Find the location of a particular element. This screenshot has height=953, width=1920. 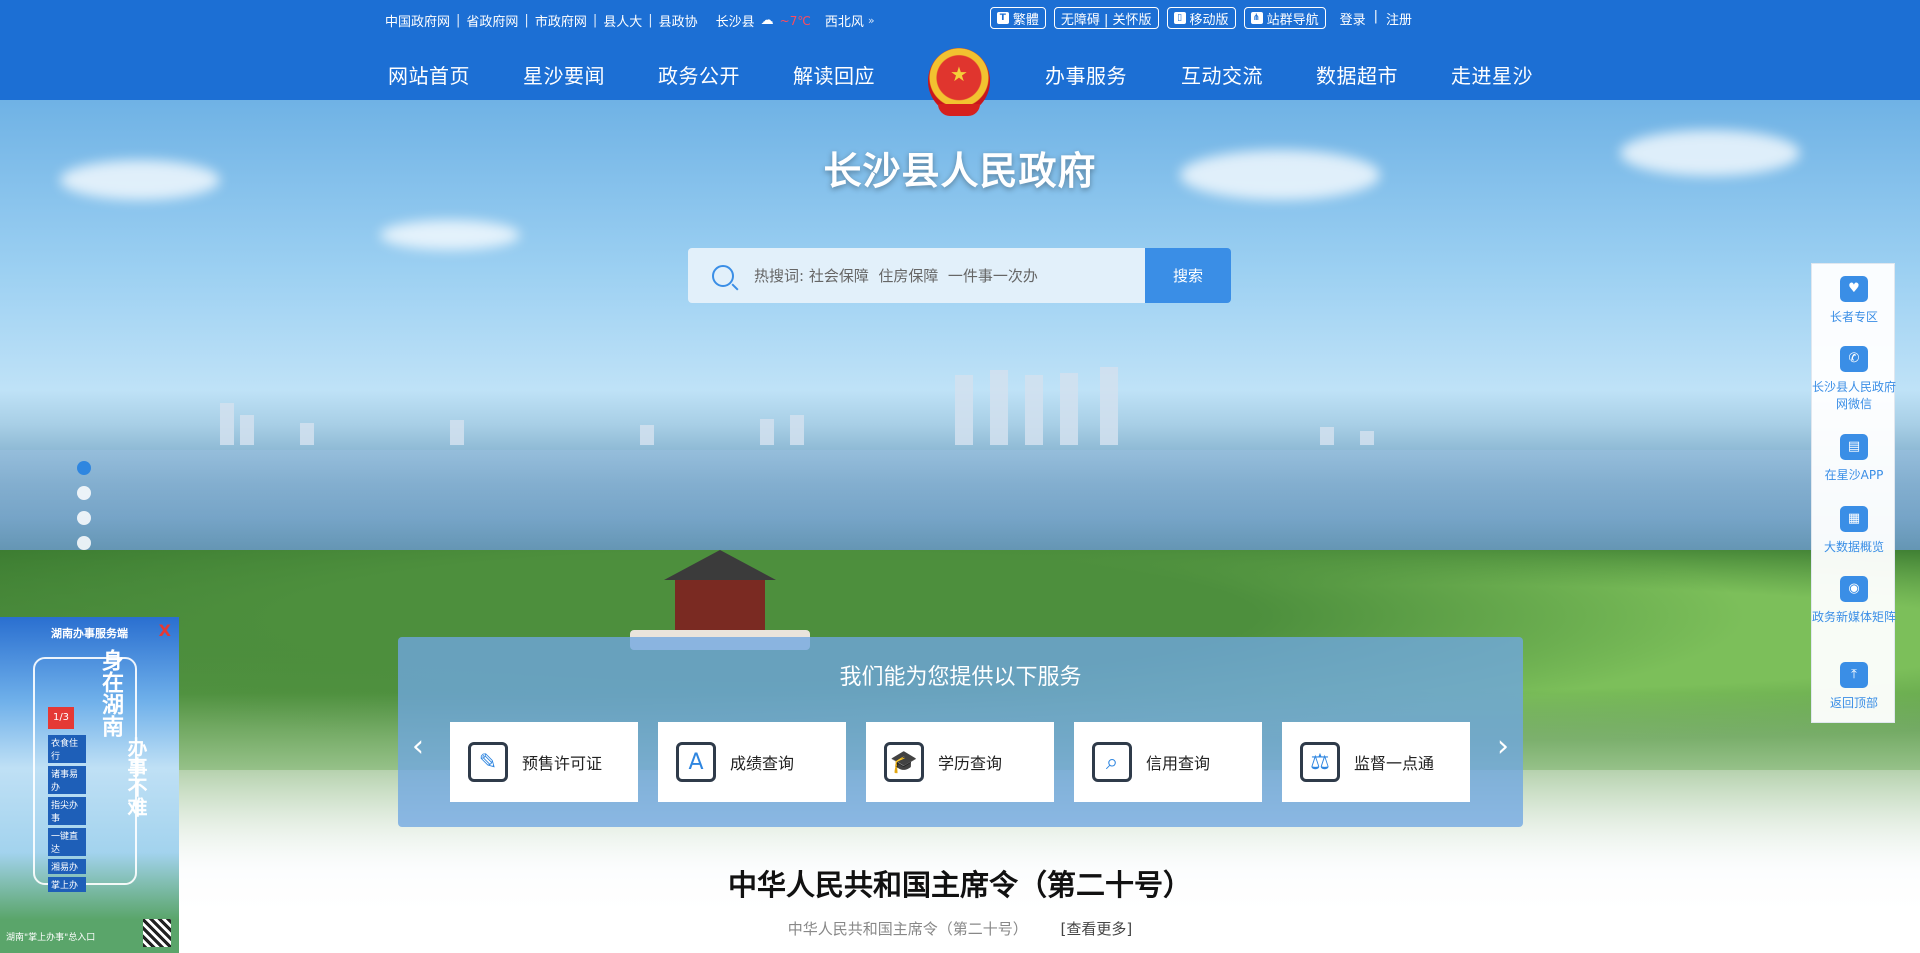

city-skyline is located at coordinates (960, 406).